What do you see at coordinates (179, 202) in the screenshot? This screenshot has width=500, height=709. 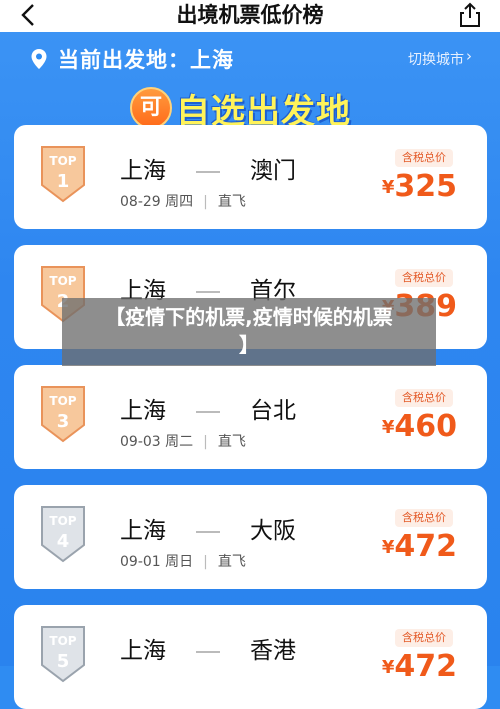 I see `flight-weekday: 周四` at bounding box center [179, 202].